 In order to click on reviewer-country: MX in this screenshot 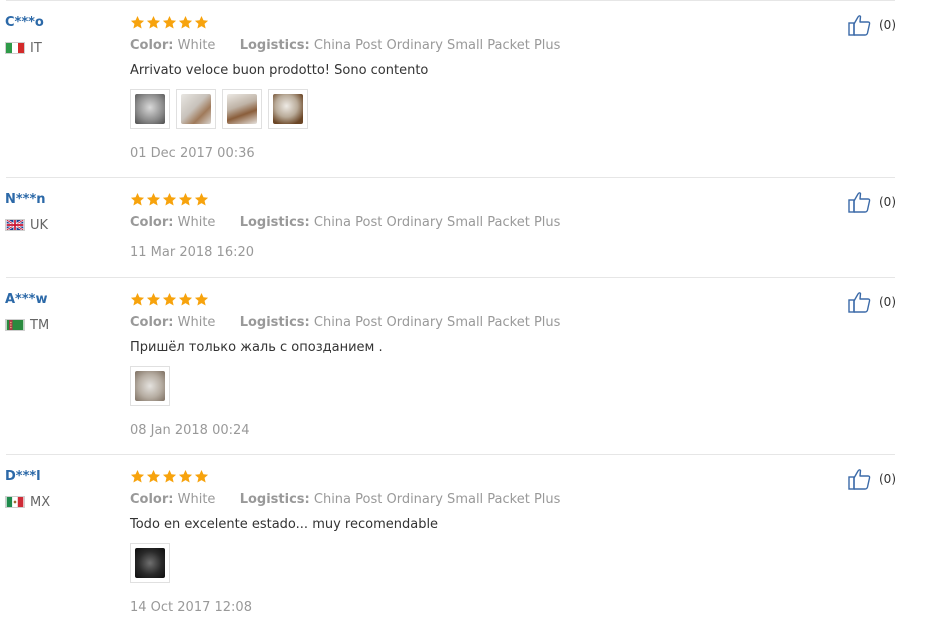, I will do `click(28, 502)`.